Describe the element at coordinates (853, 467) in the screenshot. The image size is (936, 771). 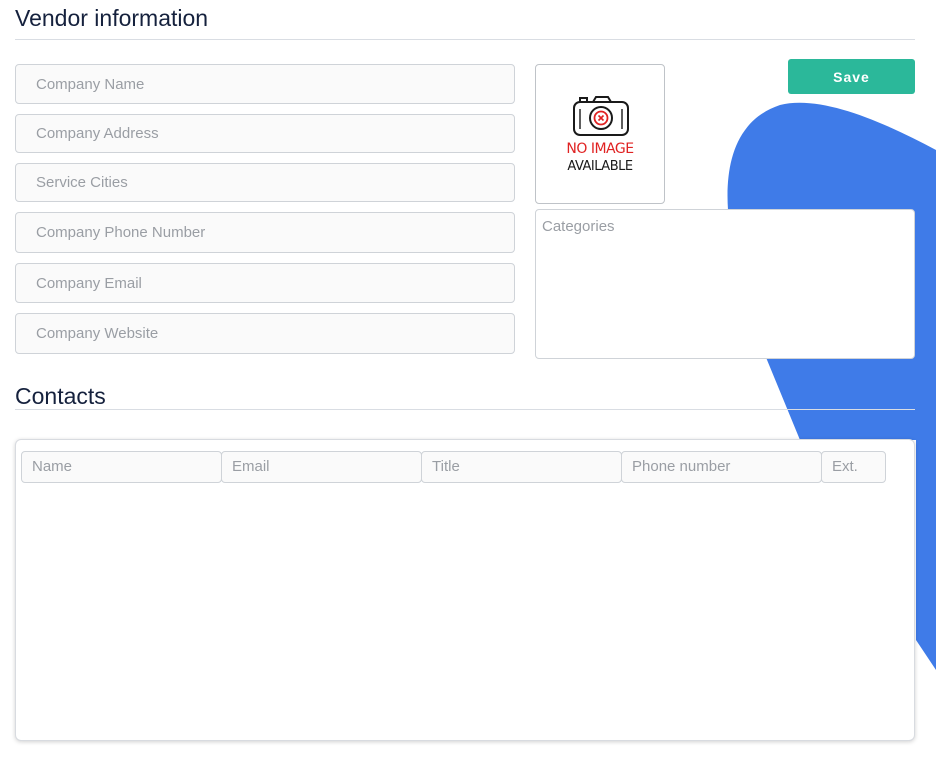
I see `column-header-ext: Ext.` at that location.